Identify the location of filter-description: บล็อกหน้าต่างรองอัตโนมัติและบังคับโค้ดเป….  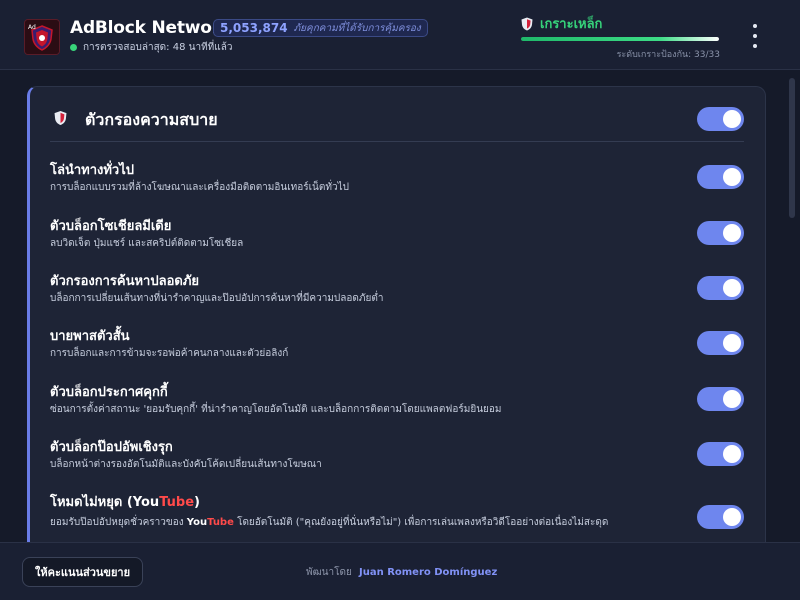
(186, 464).